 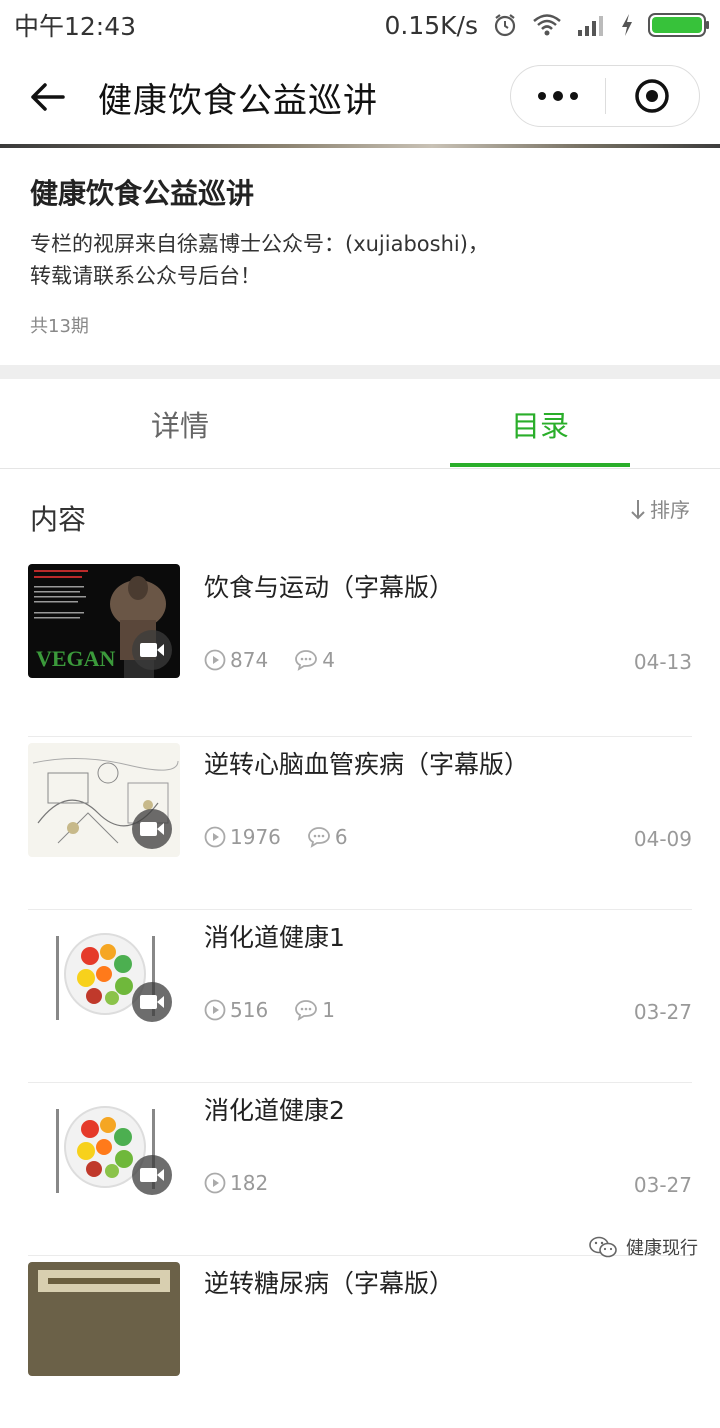 What do you see at coordinates (104, 621) in the screenshot?
I see `video-thumbnail: VEGAN` at bounding box center [104, 621].